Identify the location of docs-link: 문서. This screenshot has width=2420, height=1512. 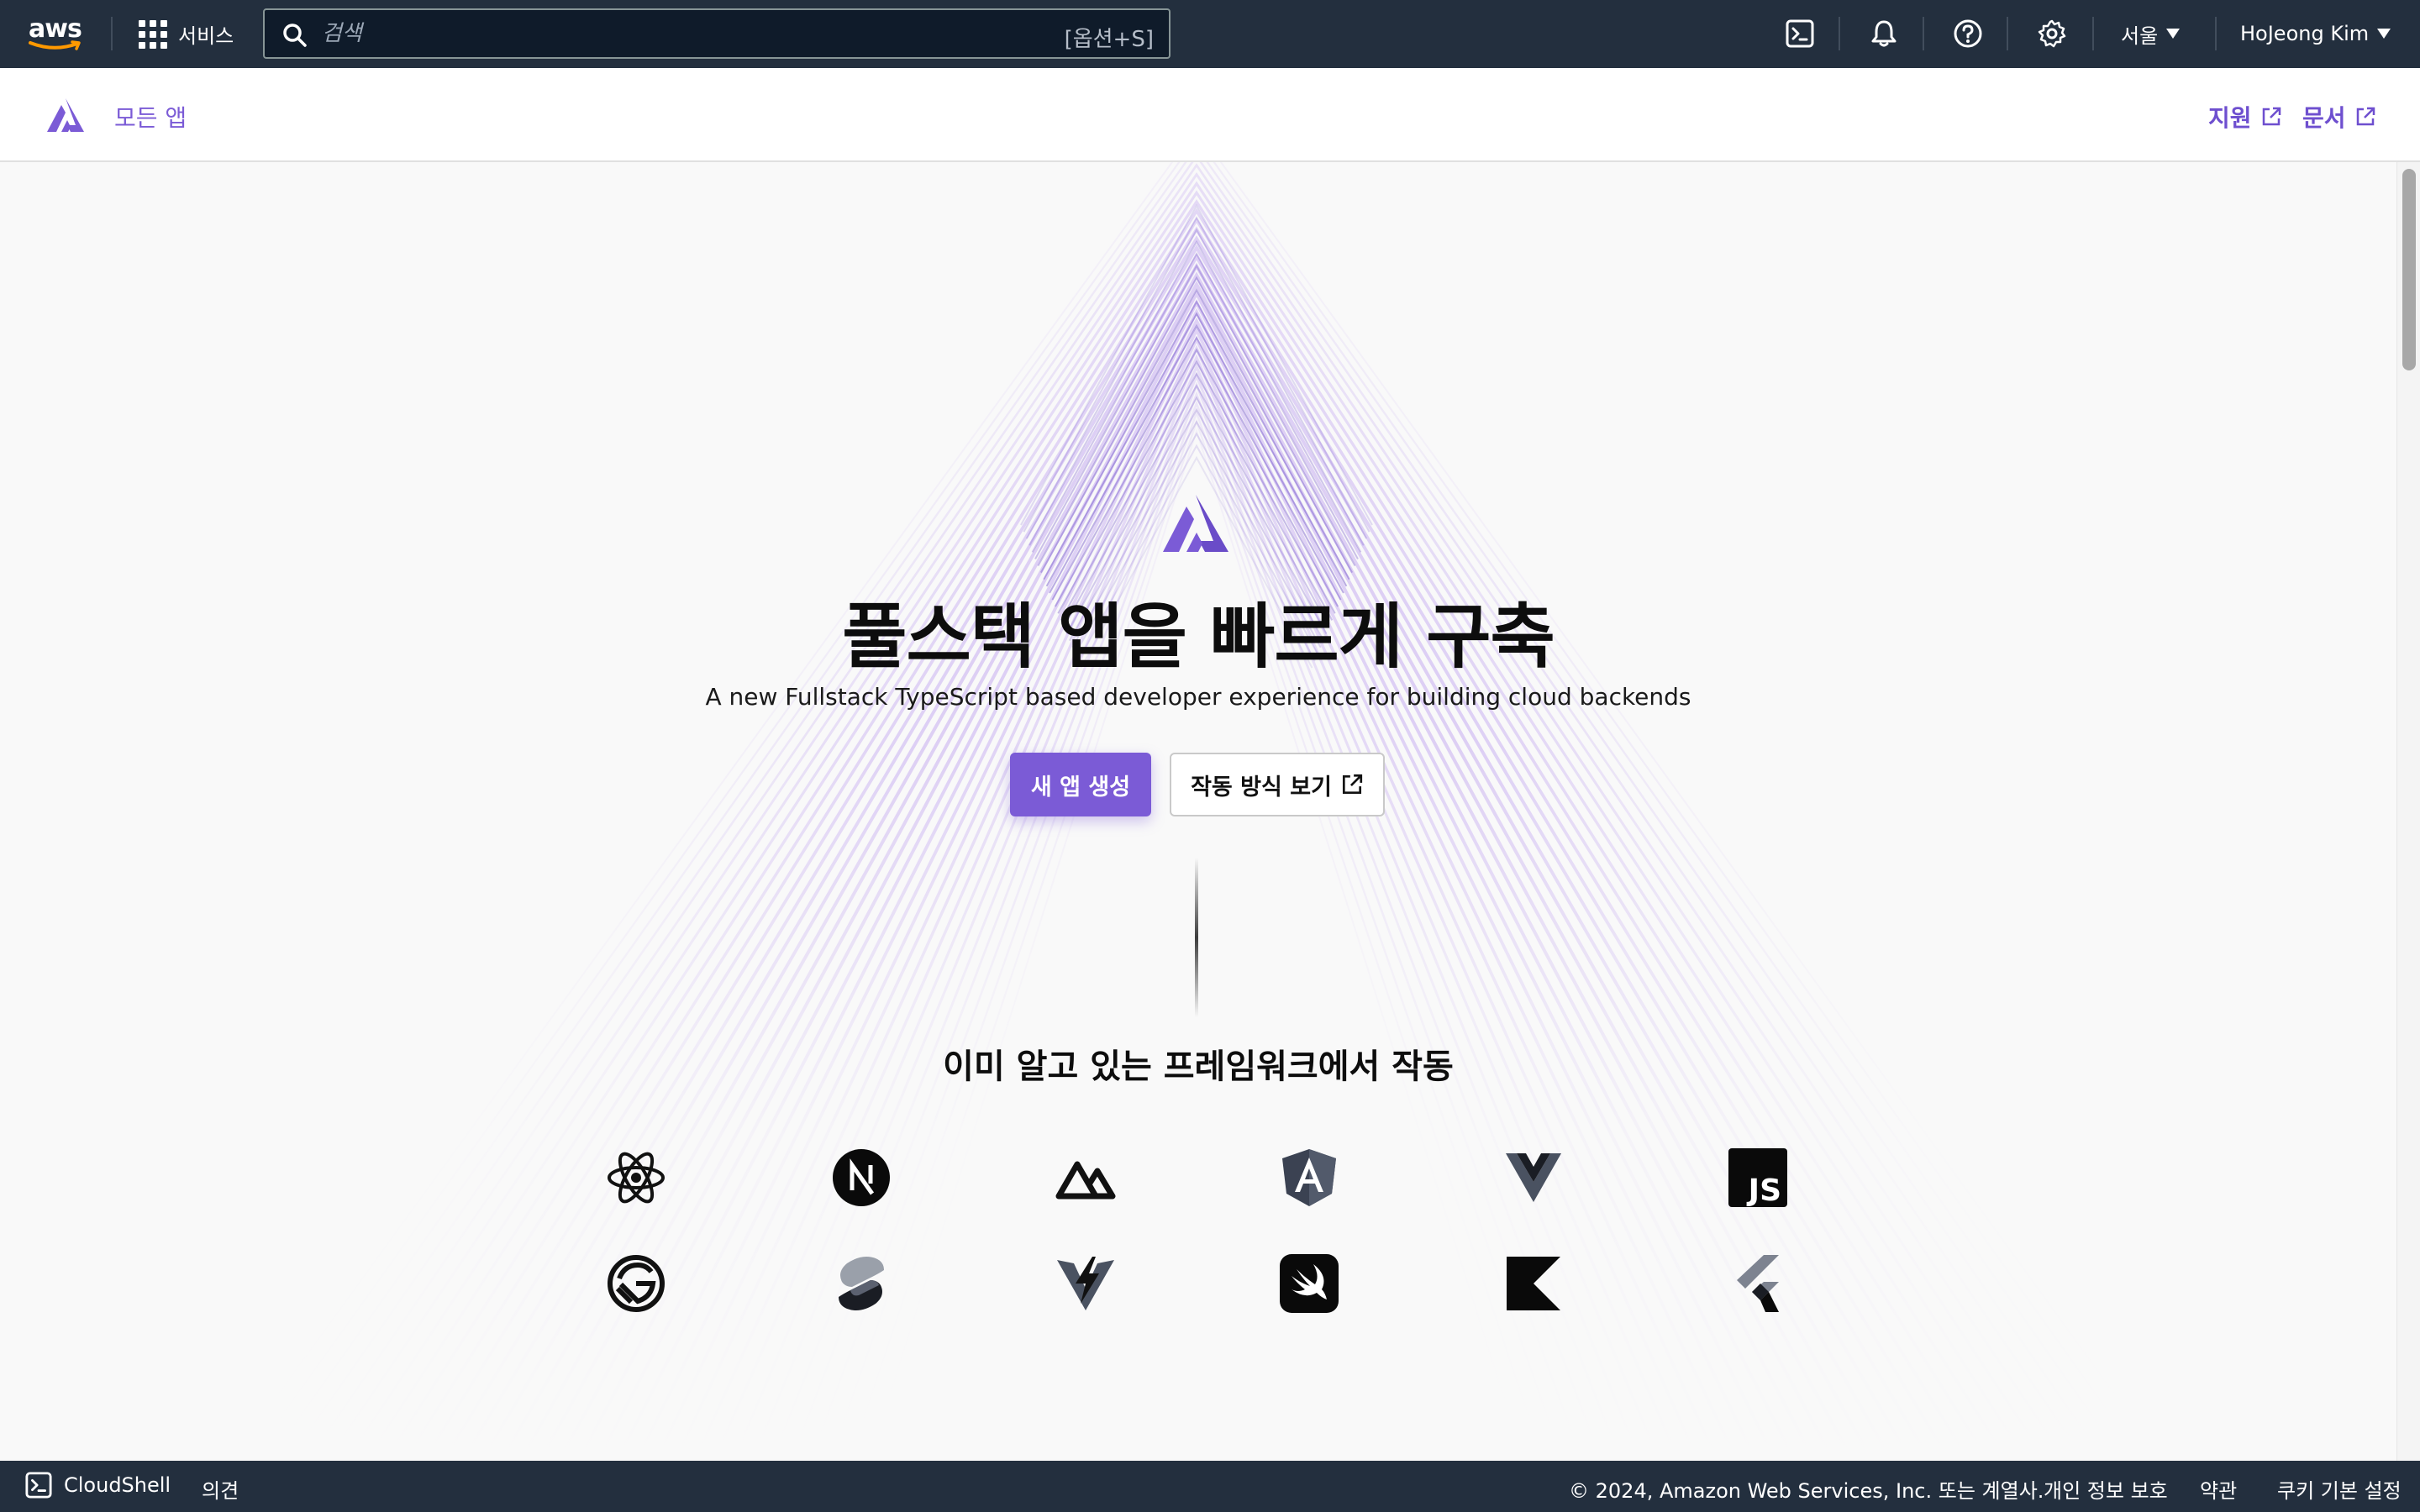
(2339, 117).